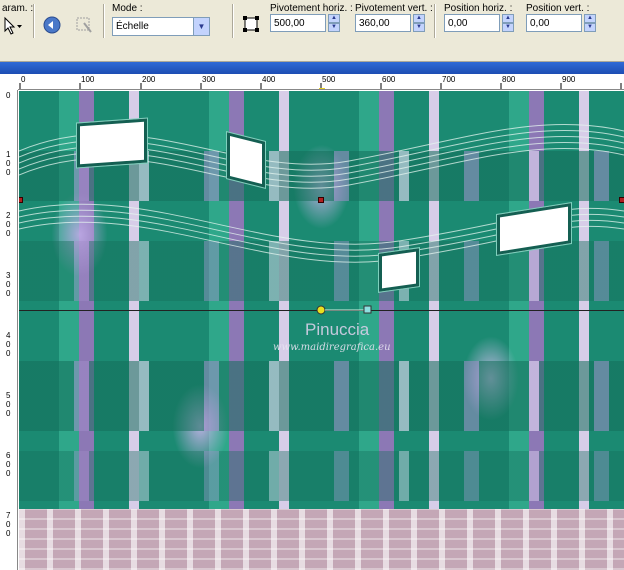 Image resolution: width=624 pixels, height=570 pixels. Describe the element at coordinates (84, 25) in the screenshot. I see `disabled-tool-icon` at that location.